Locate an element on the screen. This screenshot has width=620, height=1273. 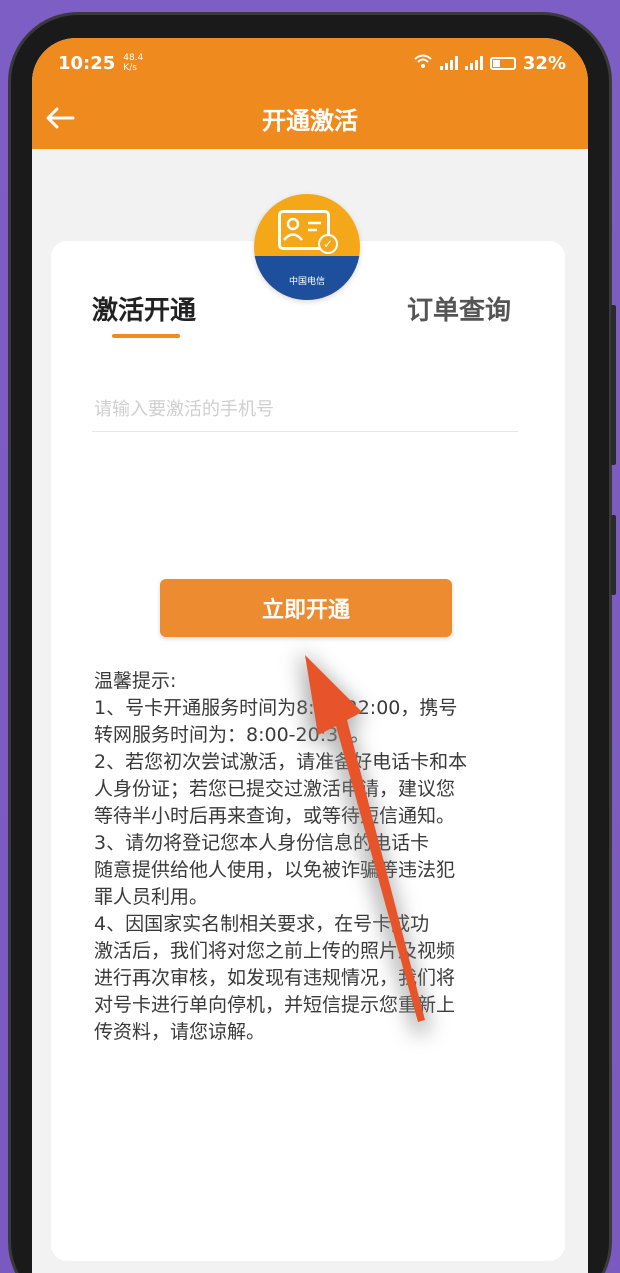
nav-bar: 开通激活 is located at coordinates (310, 118).